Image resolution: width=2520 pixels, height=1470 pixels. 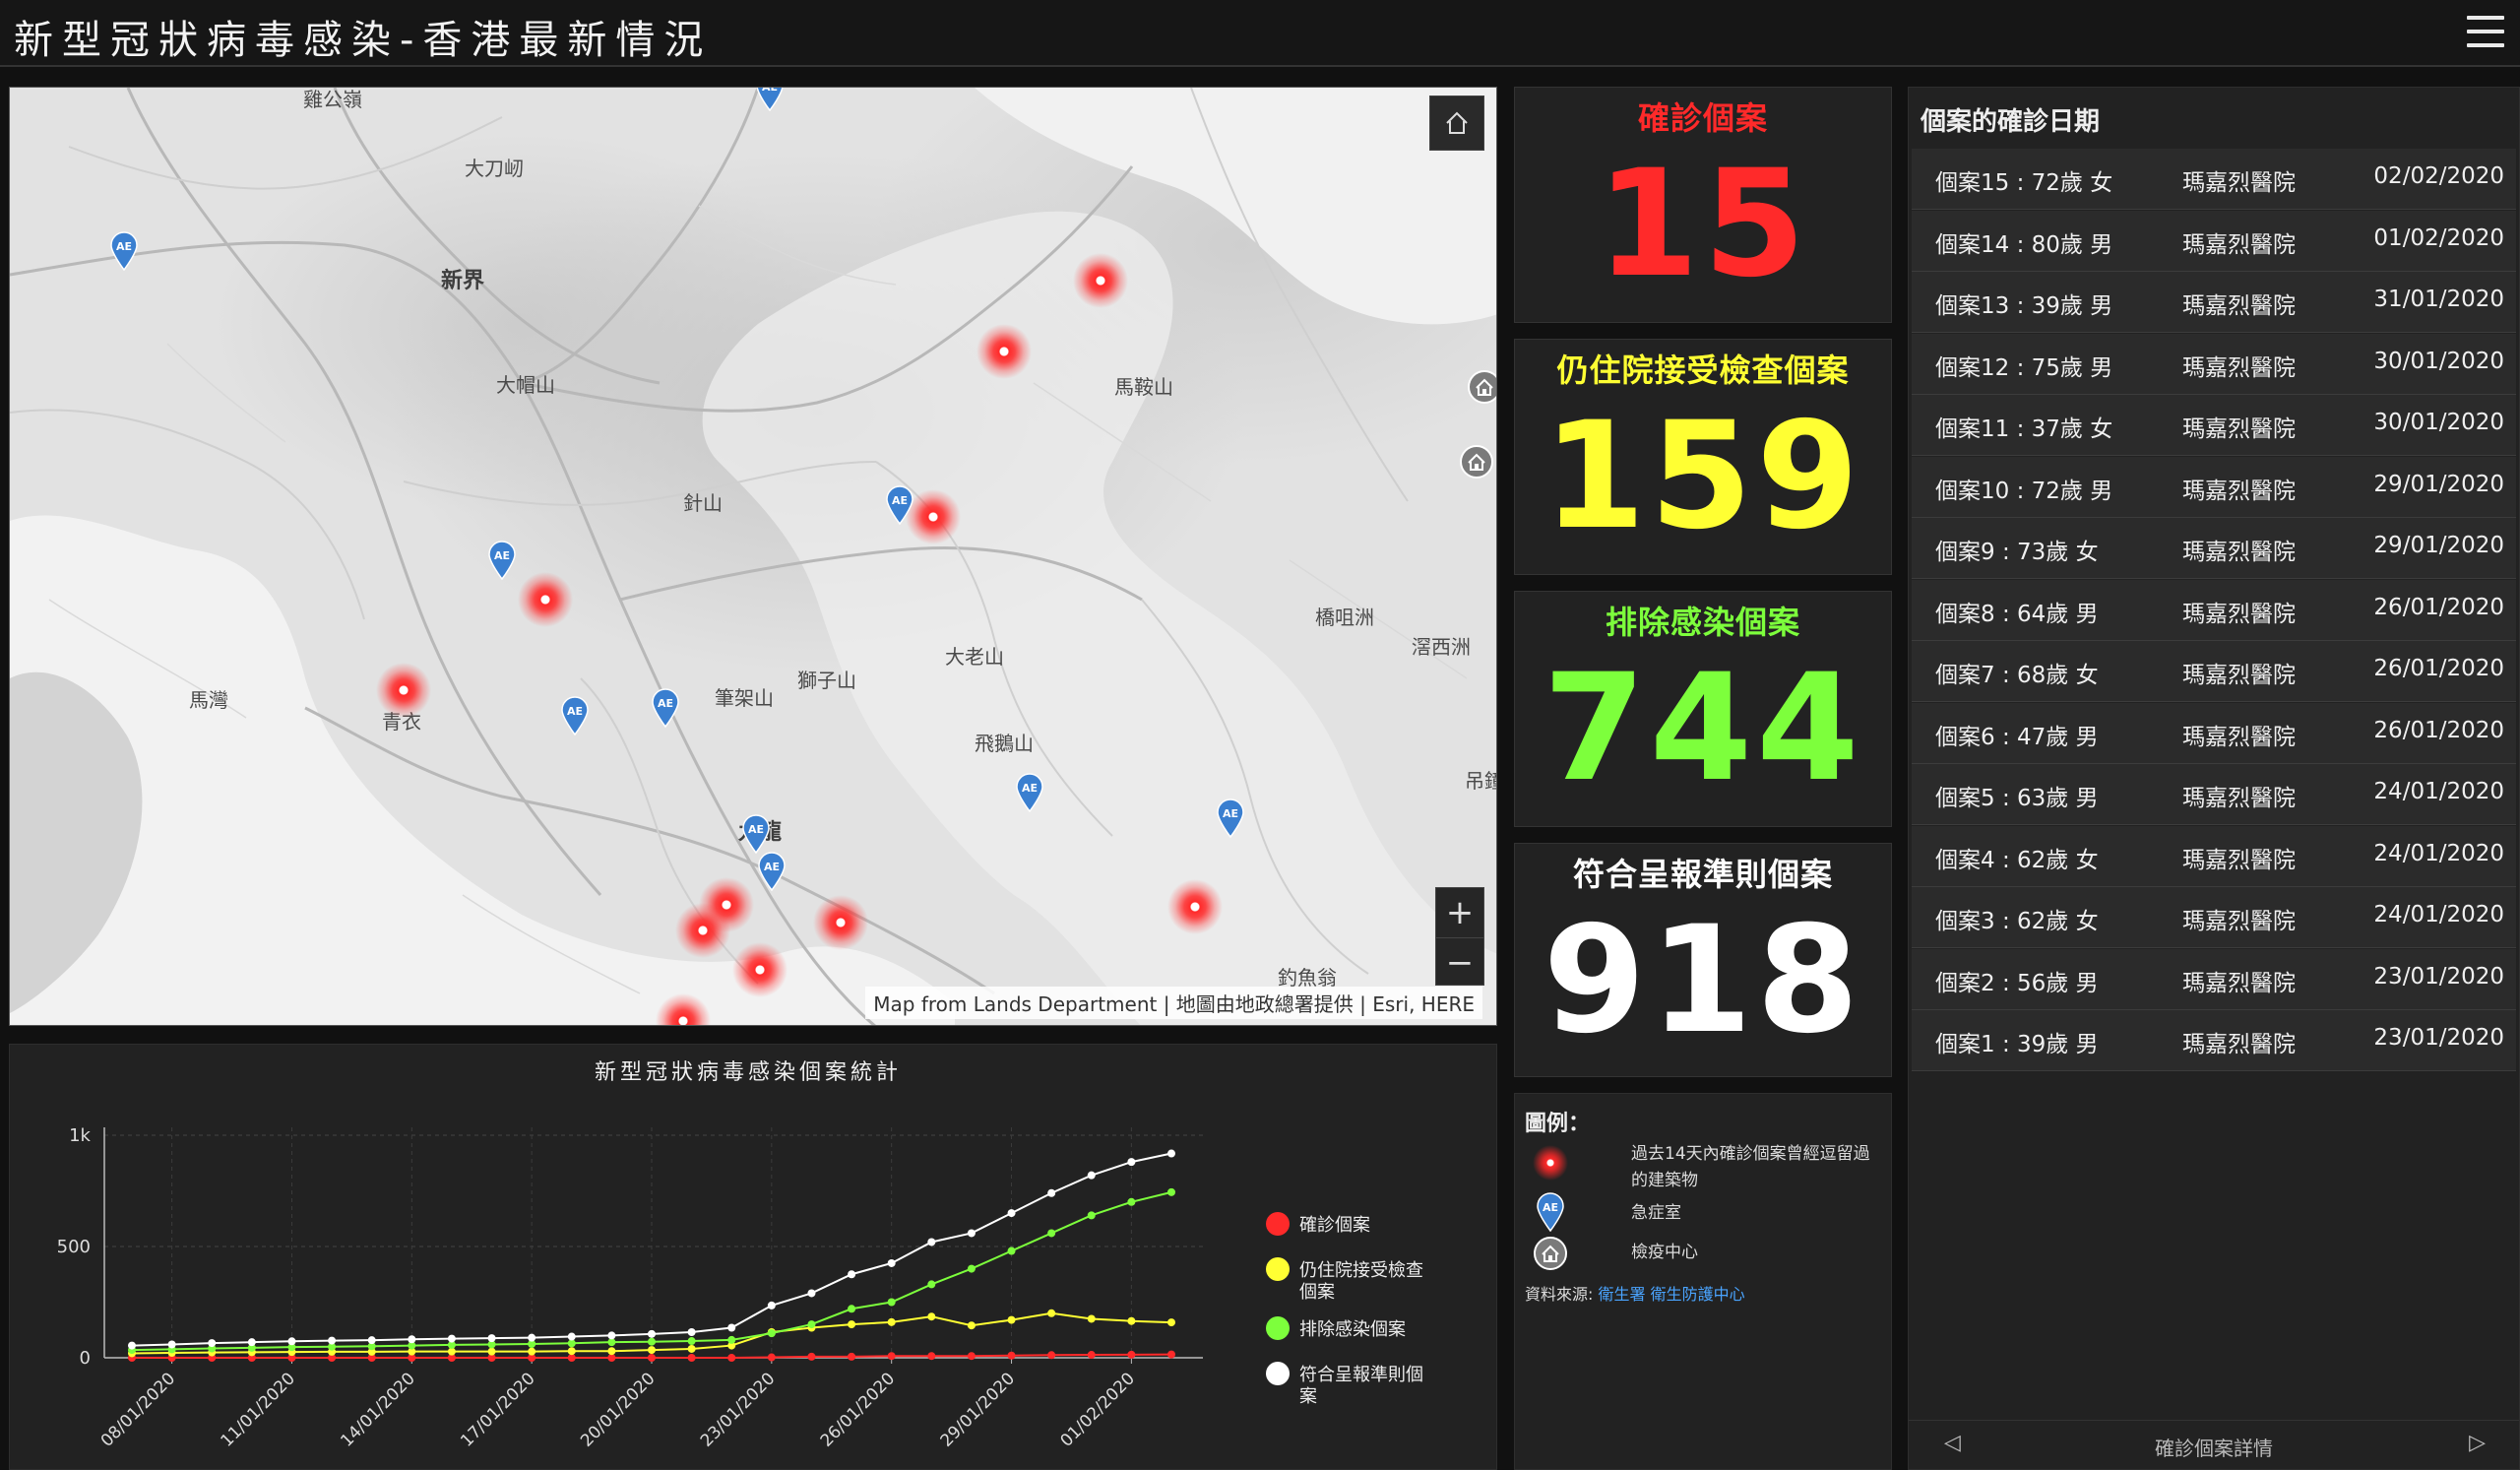 I want to click on legend-item-label: 過去14天內確診個案曾經逗留過的建築物, so click(x=1750, y=1167).